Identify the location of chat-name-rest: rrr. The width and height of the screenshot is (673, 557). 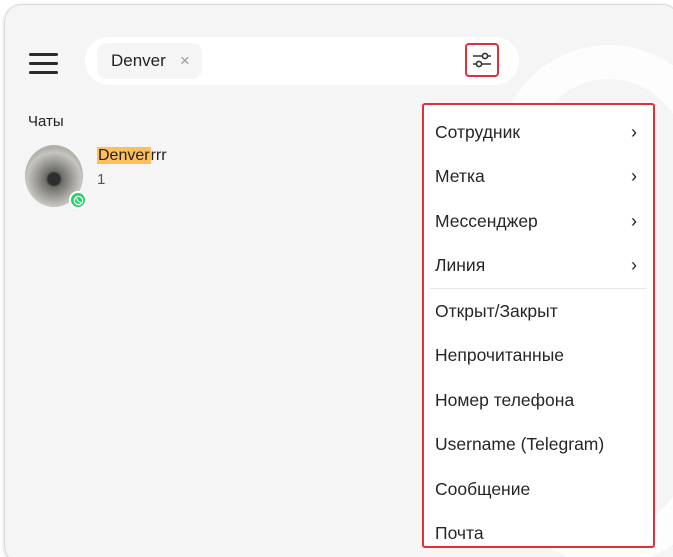
(158, 155).